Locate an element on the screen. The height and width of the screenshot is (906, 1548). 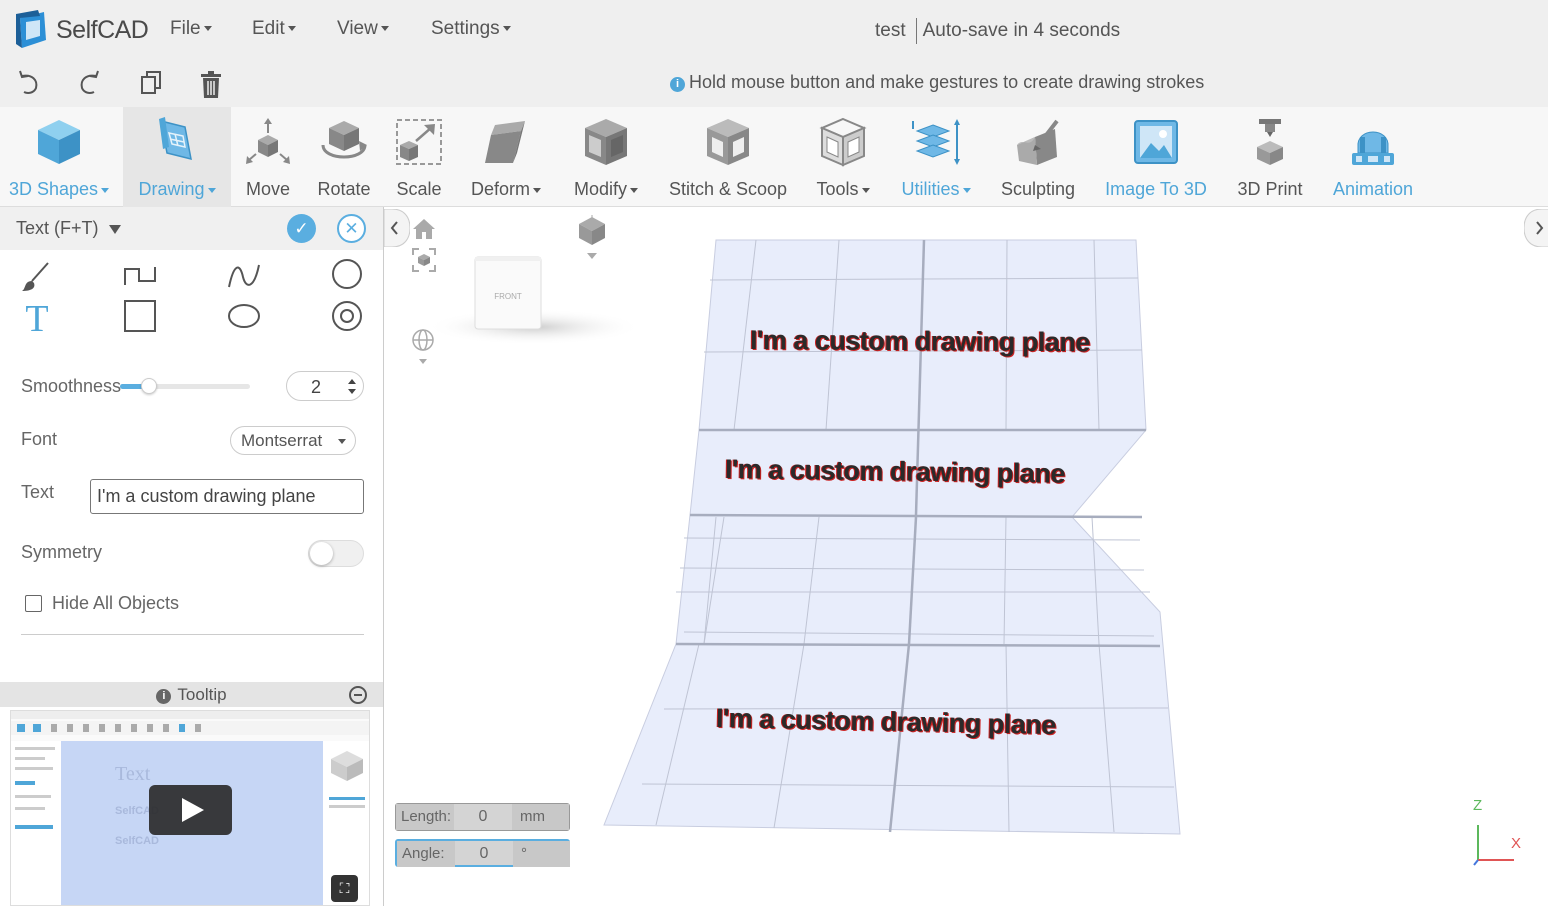
smoothness-stepper: 2 is located at coordinates (325, 386).